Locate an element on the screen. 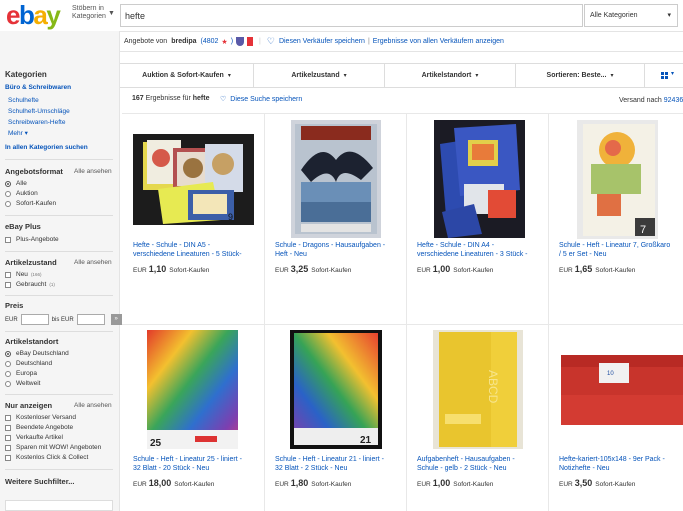 The height and width of the screenshot is (511, 683). sidebar-categories-title: Kategorien is located at coordinates (26, 74).